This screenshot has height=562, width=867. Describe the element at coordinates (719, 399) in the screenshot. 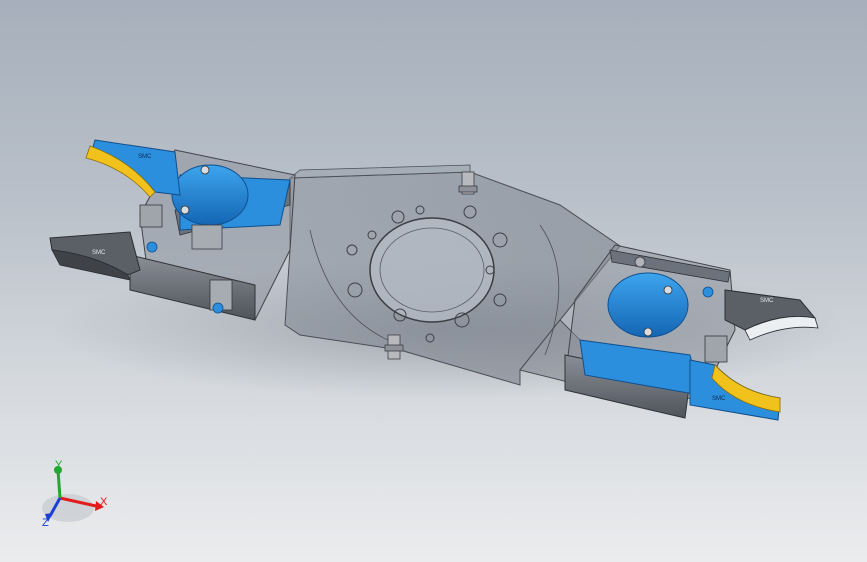

I see `right-lower-finger-label: SMC` at that location.